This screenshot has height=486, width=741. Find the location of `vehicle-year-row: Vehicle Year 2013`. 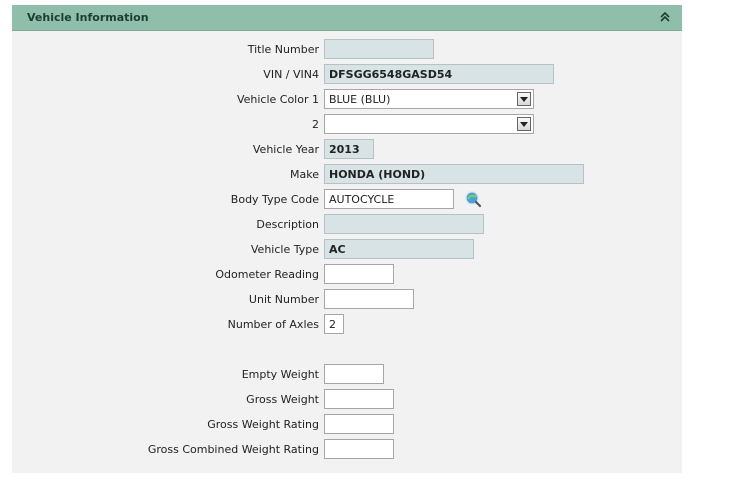

vehicle-year-row: Vehicle Year 2013 is located at coordinates (347, 150).